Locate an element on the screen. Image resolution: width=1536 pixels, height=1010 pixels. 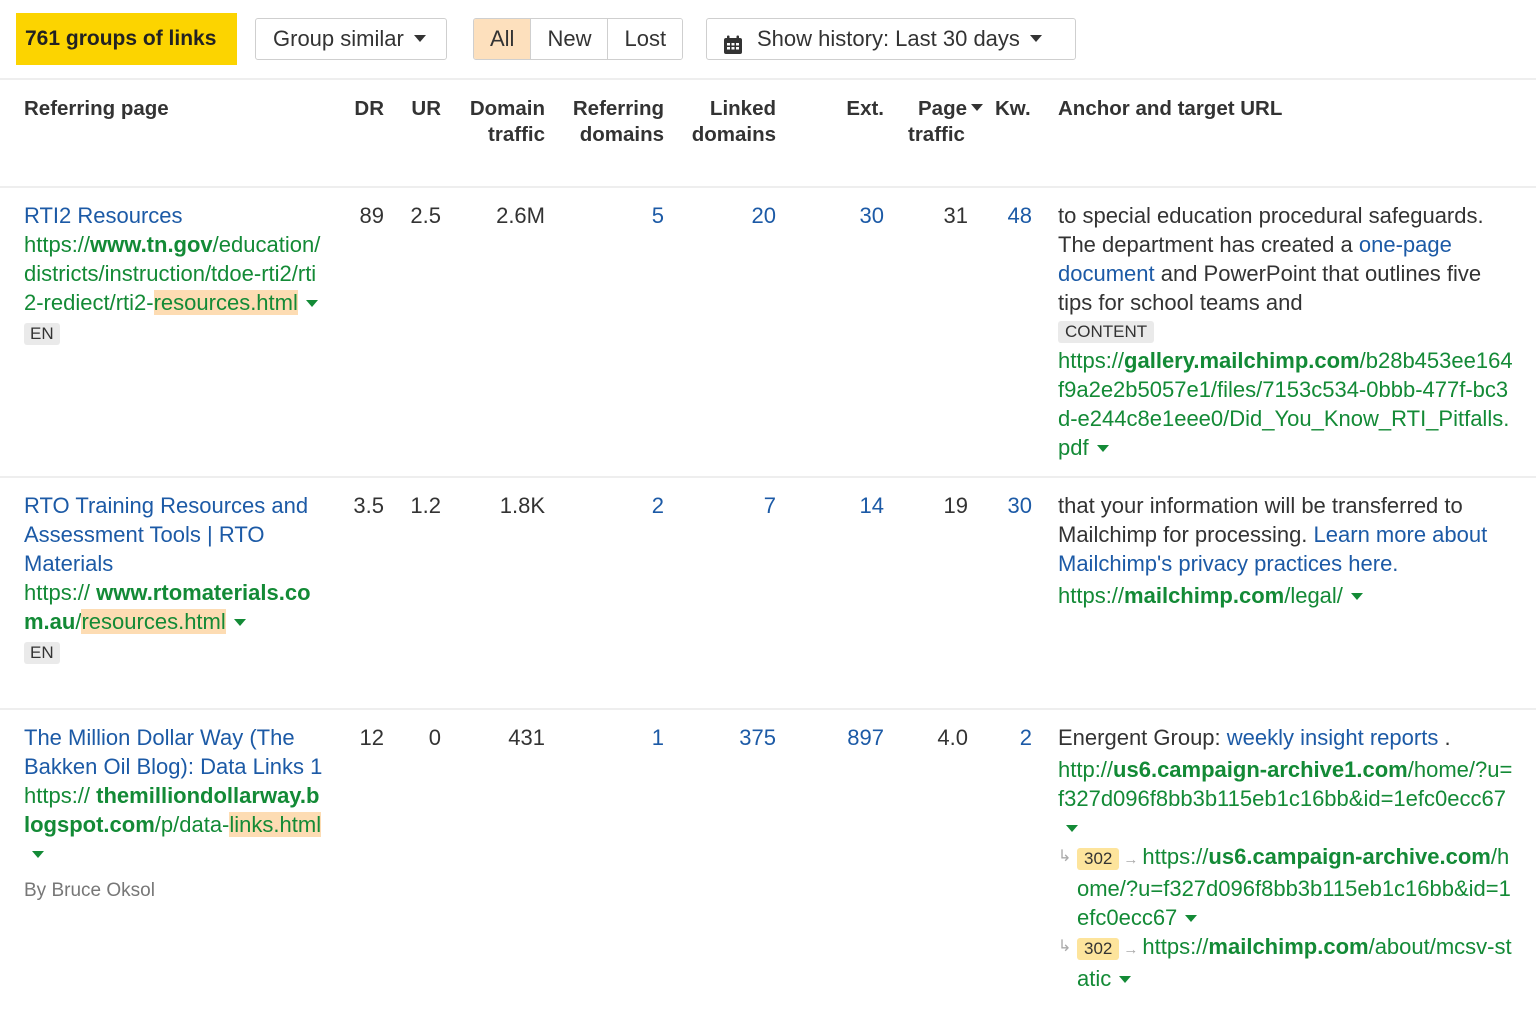
author-name: By Bruce Oksol is located at coordinates (89, 890).